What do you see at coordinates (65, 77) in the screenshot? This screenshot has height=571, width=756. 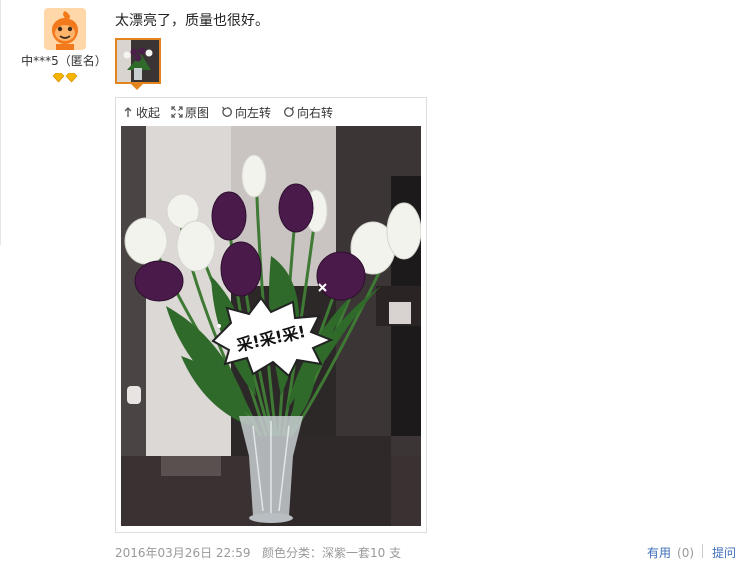 I see `diamond-badge-icon` at bounding box center [65, 77].